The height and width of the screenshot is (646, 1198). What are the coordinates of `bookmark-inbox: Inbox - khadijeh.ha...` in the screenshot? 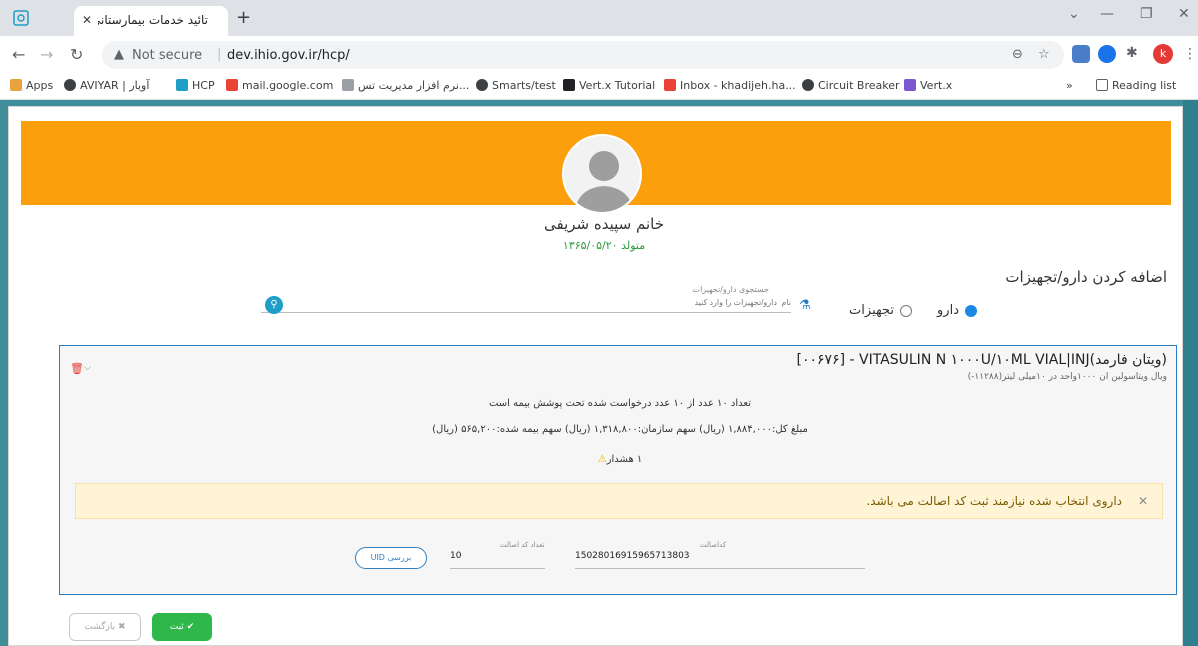 It's located at (730, 85).